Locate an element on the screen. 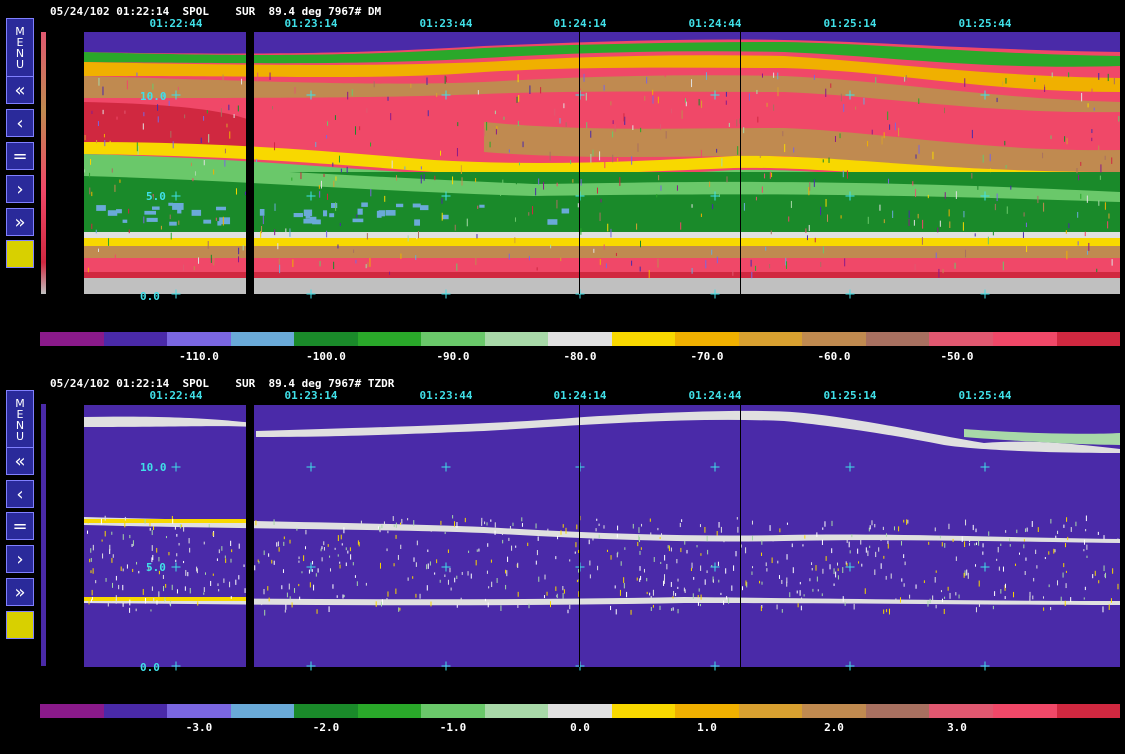 The width and height of the screenshot is (1125, 754). time-label: 01:25:14 is located at coordinates (850, 395).